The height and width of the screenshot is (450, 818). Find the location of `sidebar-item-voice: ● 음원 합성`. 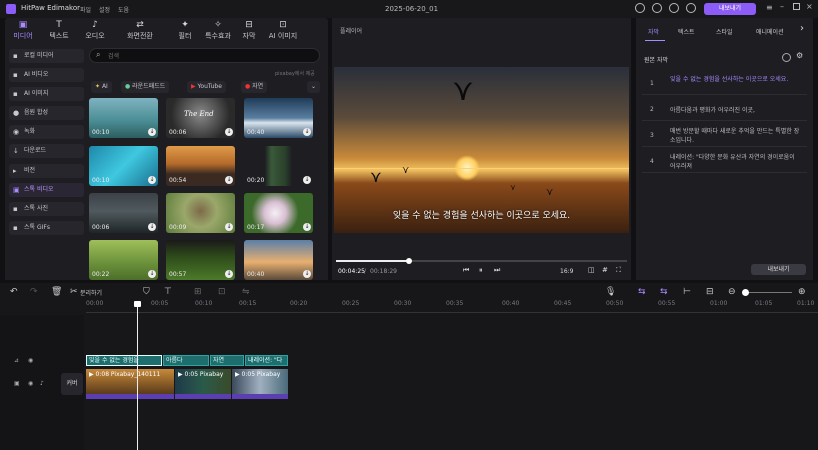

sidebar-item-voice: ● 음원 합성 is located at coordinates (46, 113).